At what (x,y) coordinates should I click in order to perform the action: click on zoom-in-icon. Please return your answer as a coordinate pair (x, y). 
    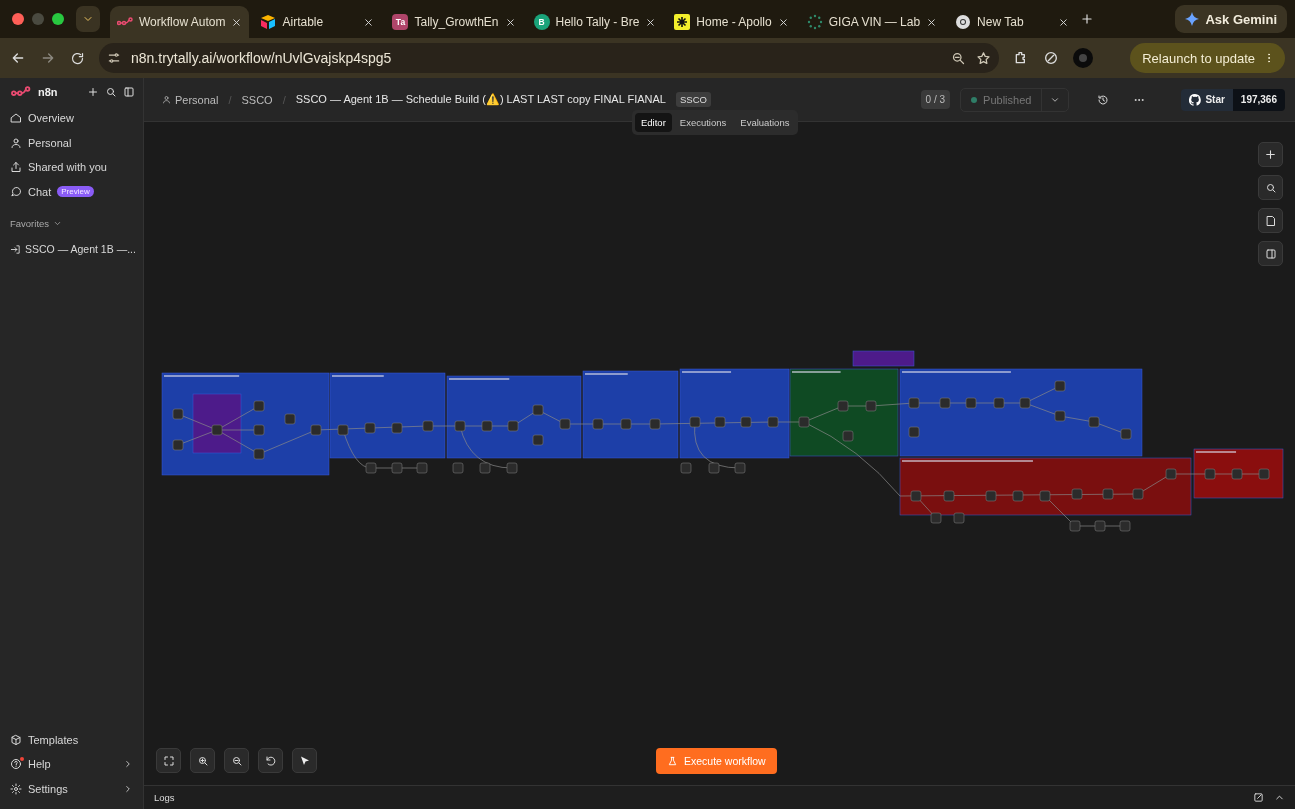
    Looking at the image, I should click on (202, 760).